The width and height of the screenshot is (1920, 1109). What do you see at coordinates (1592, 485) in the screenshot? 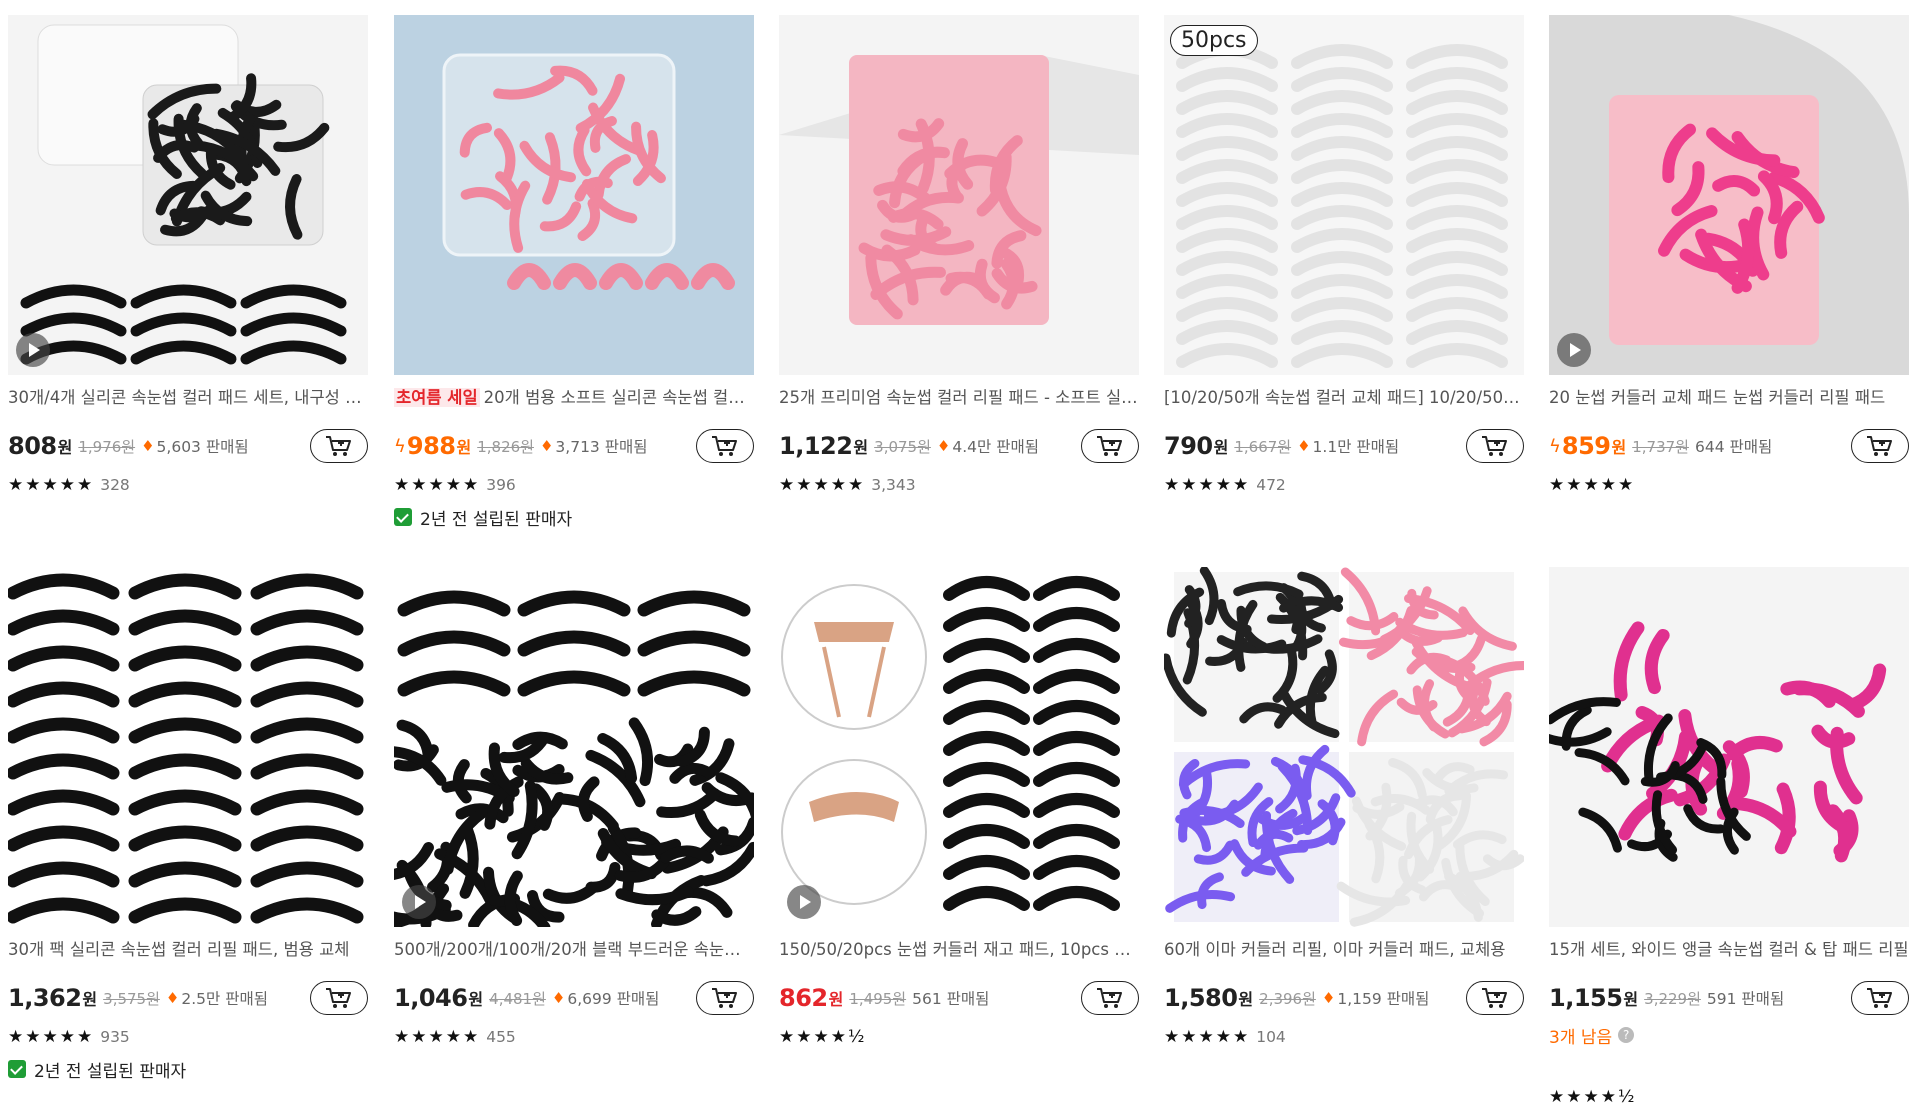
I see `rating-row: ★★★★★` at bounding box center [1592, 485].